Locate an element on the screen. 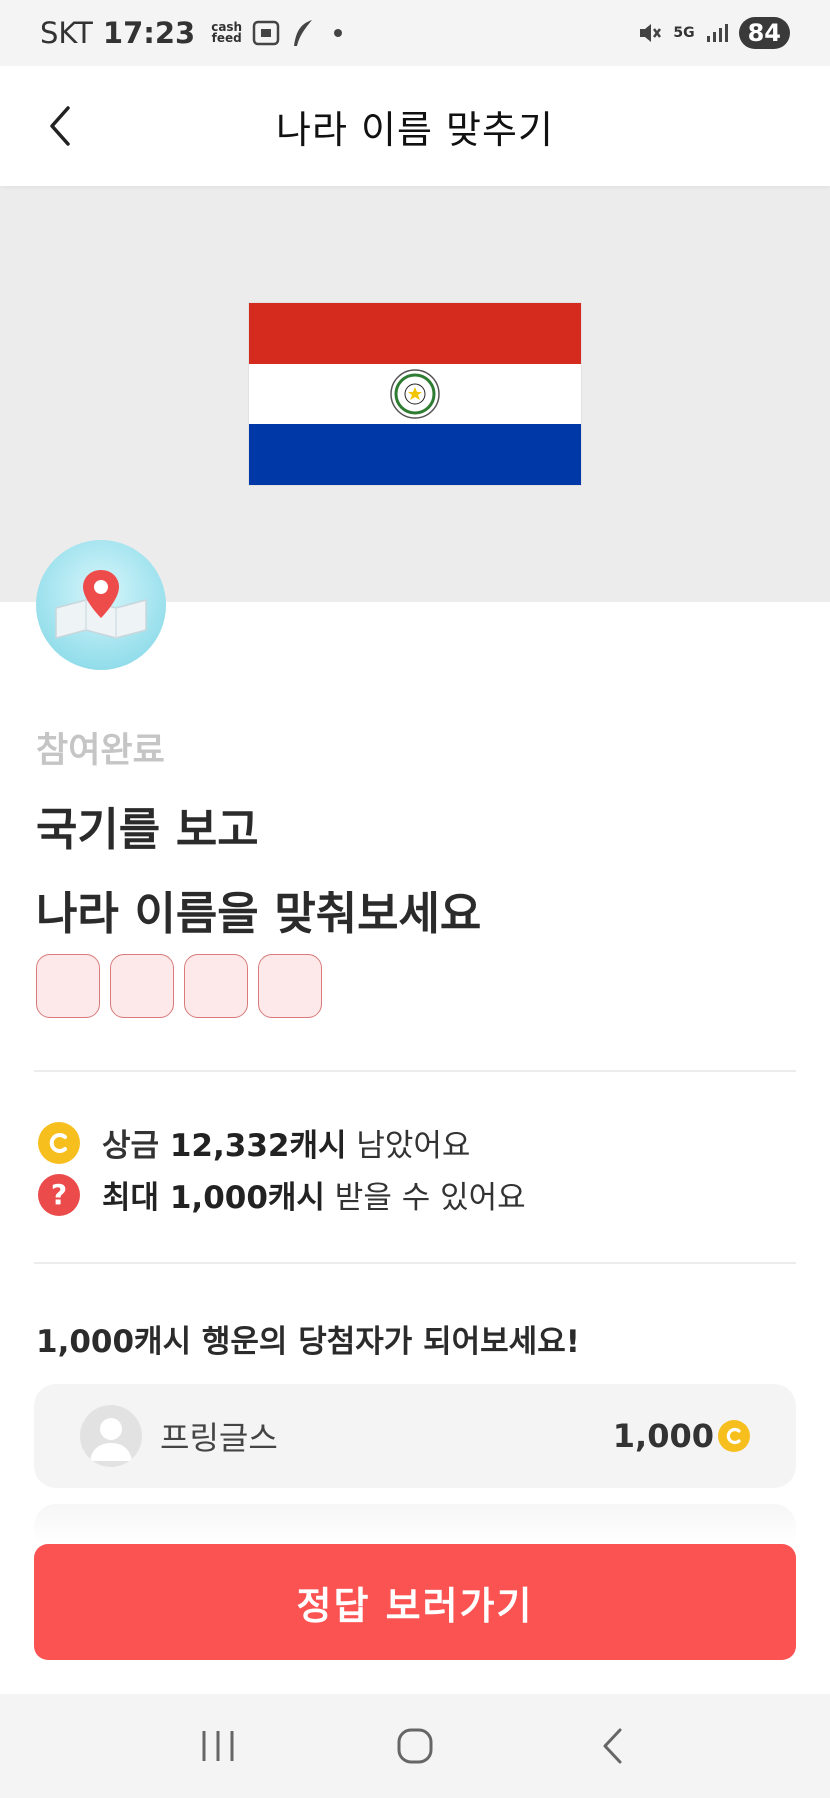 The width and height of the screenshot is (830, 1798). recent-apps-button is located at coordinates (218, 1746).